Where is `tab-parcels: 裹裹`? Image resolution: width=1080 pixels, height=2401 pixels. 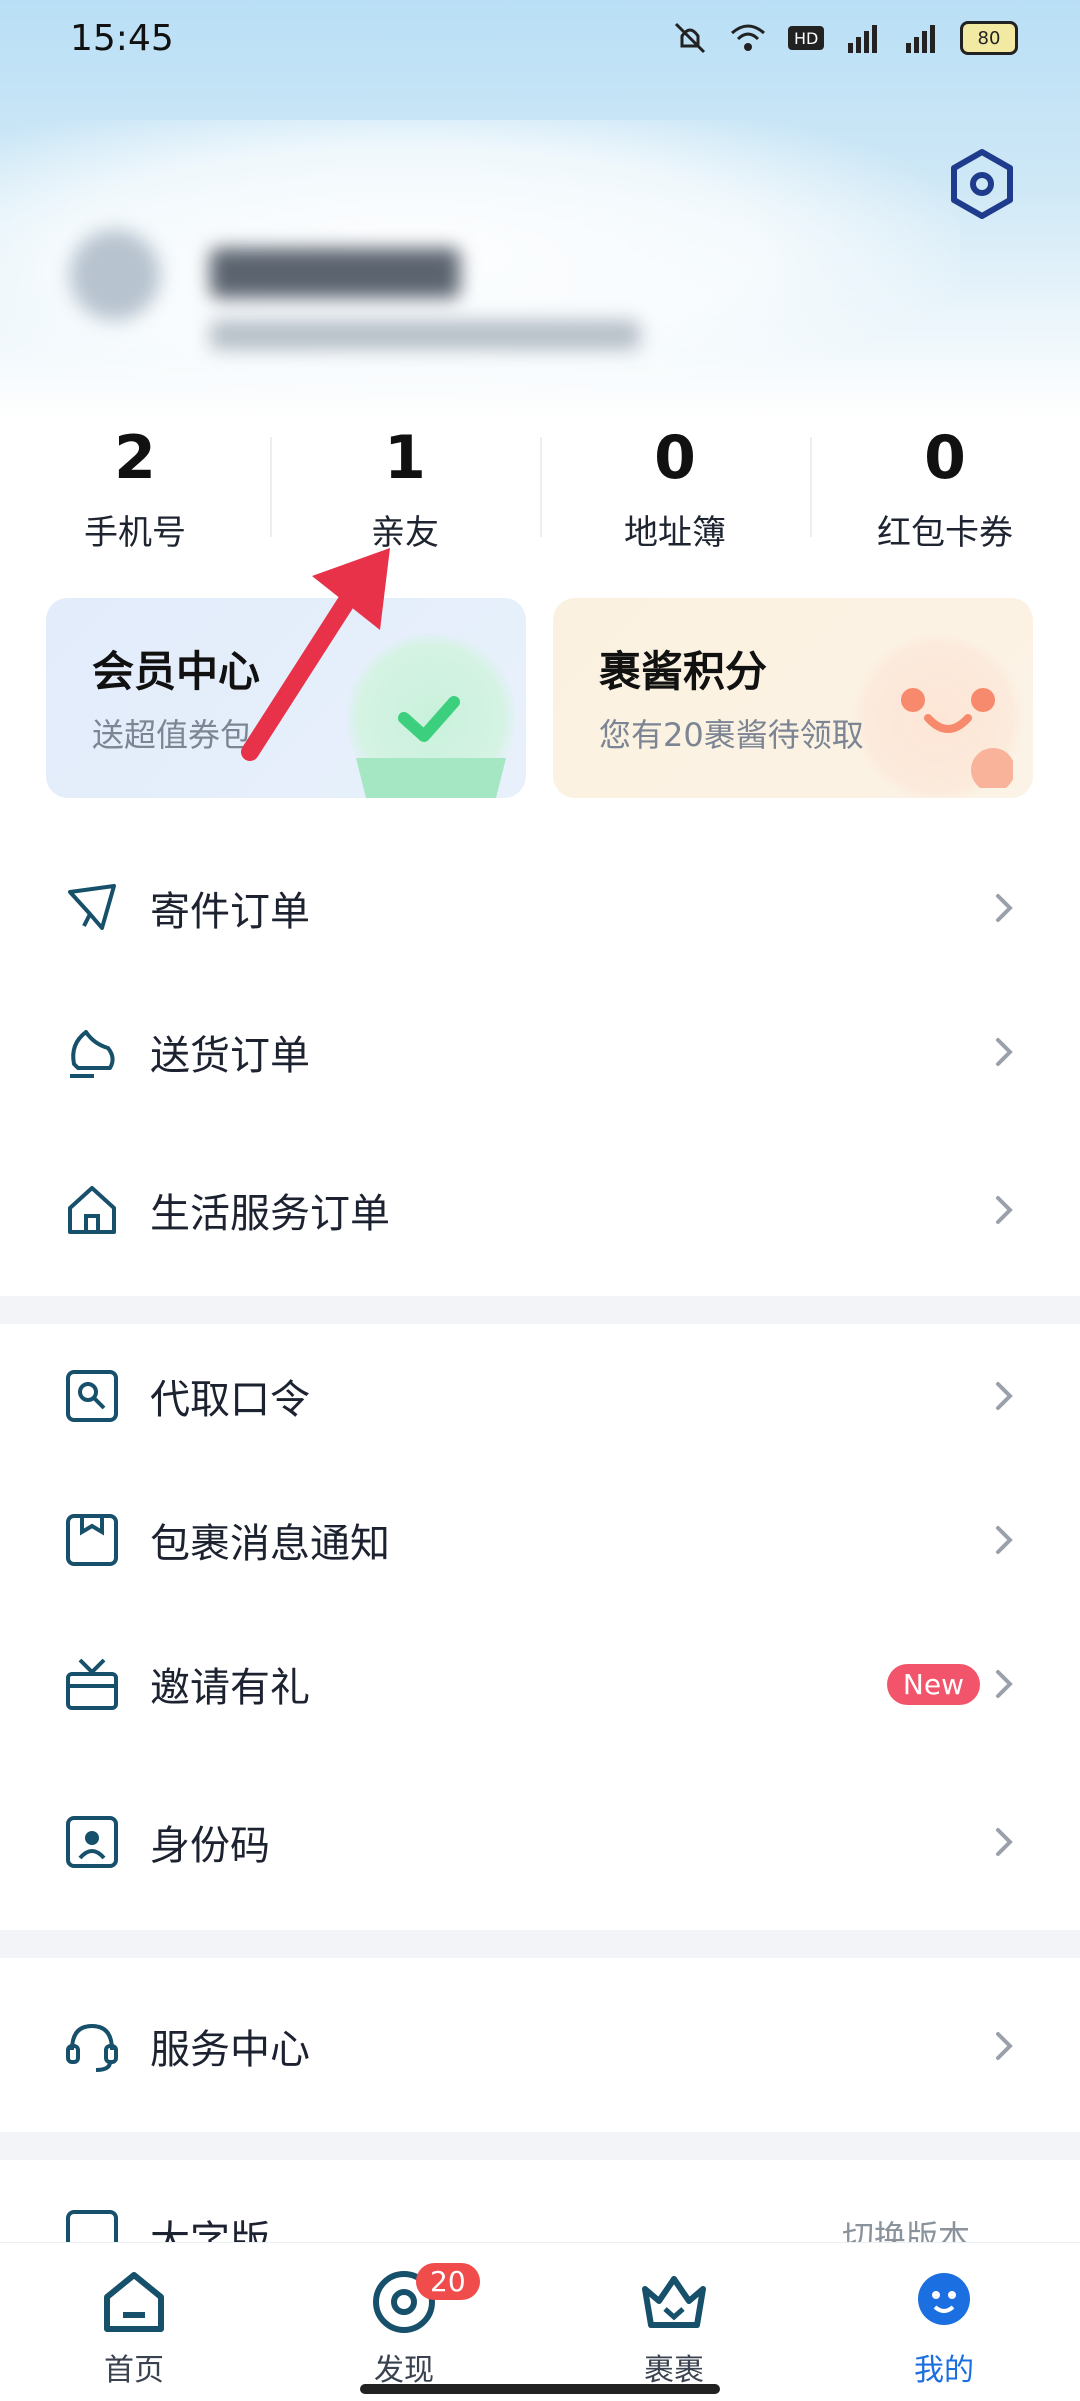 tab-parcels: 裹裹 is located at coordinates (674, 2328).